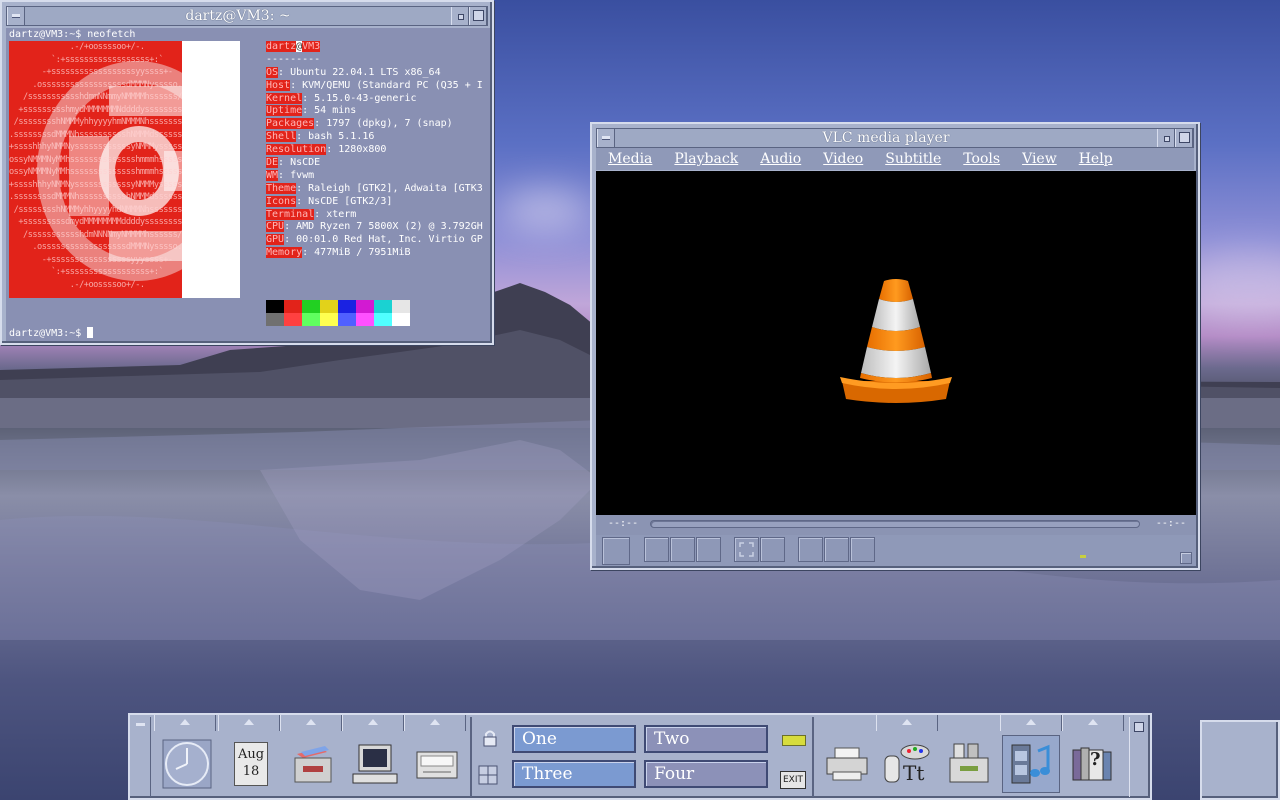 Image resolution: width=1280 pixels, height=800 pixels. Describe the element at coordinates (293, 163) in the screenshot. I see `info-de: DE: NsCDE` at that location.